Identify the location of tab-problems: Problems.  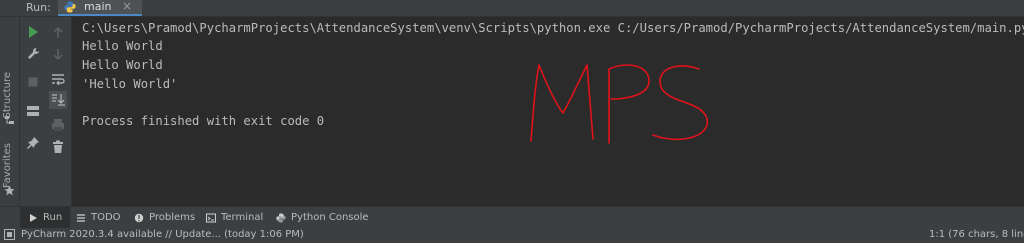
(164, 217).